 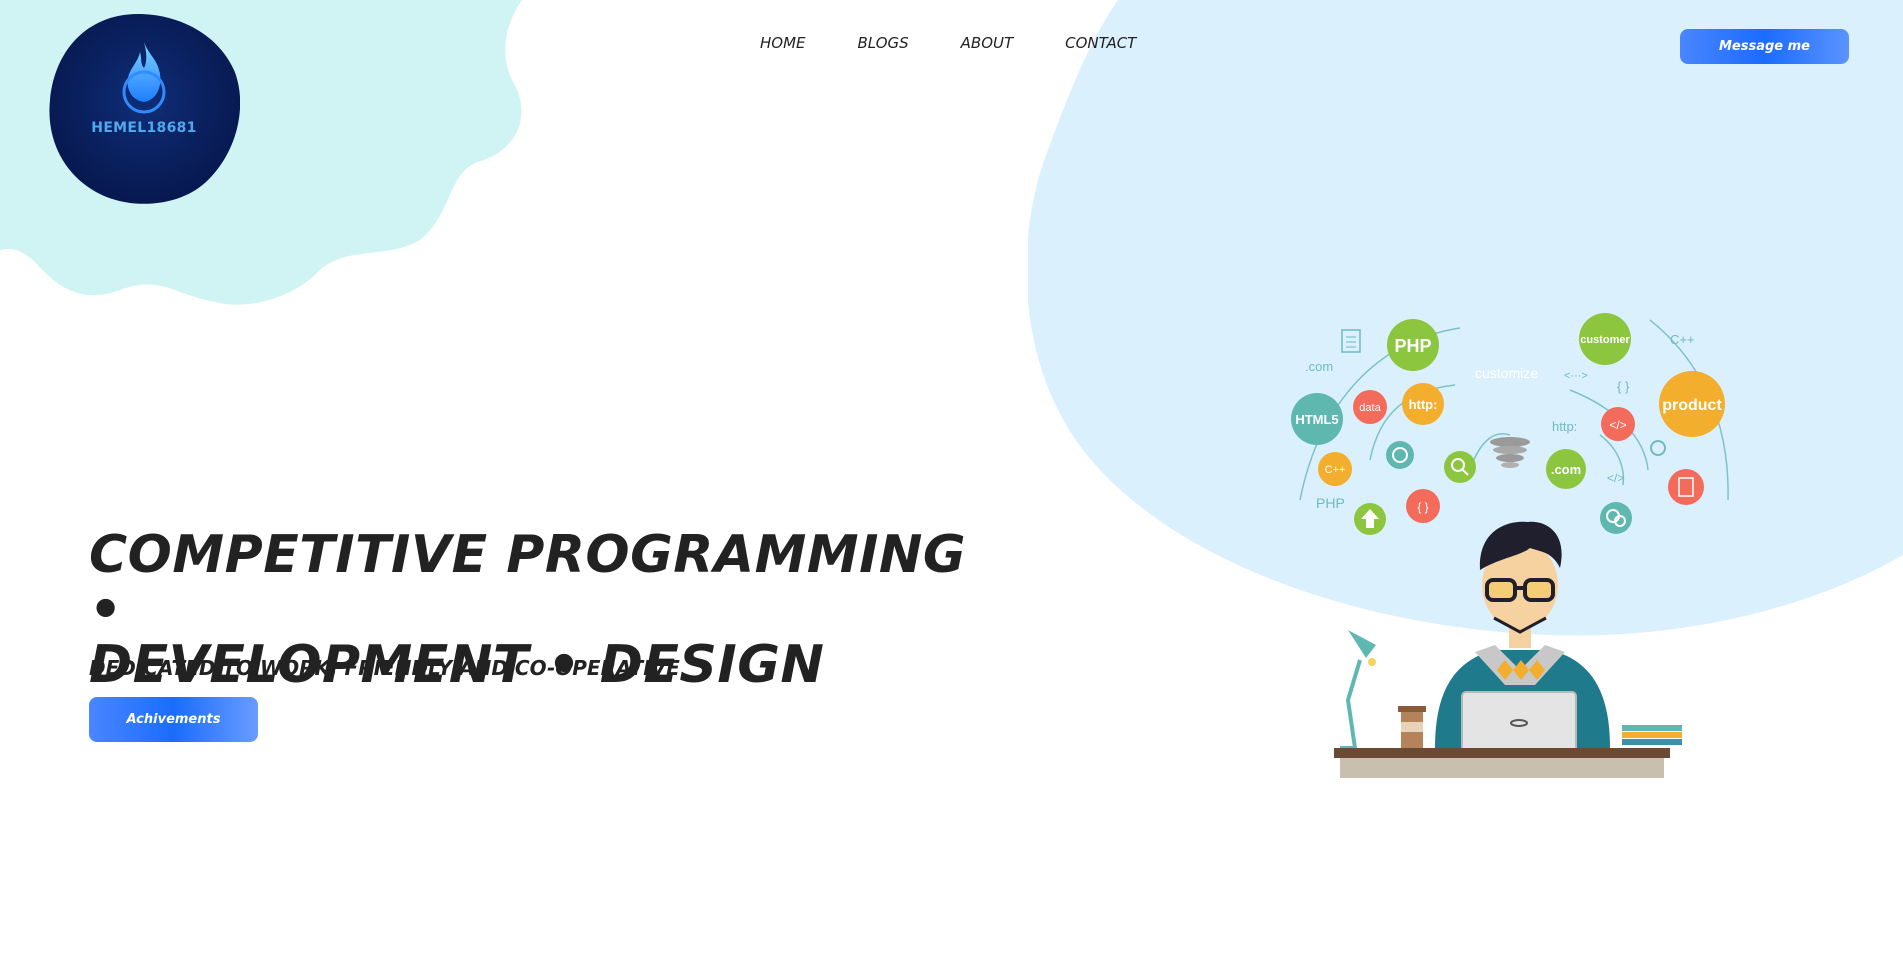 What do you see at coordinates (1100, 43) in the screenshot?
I see `nav-contact-link: CONTACT` at bounding box center [1100, 43].